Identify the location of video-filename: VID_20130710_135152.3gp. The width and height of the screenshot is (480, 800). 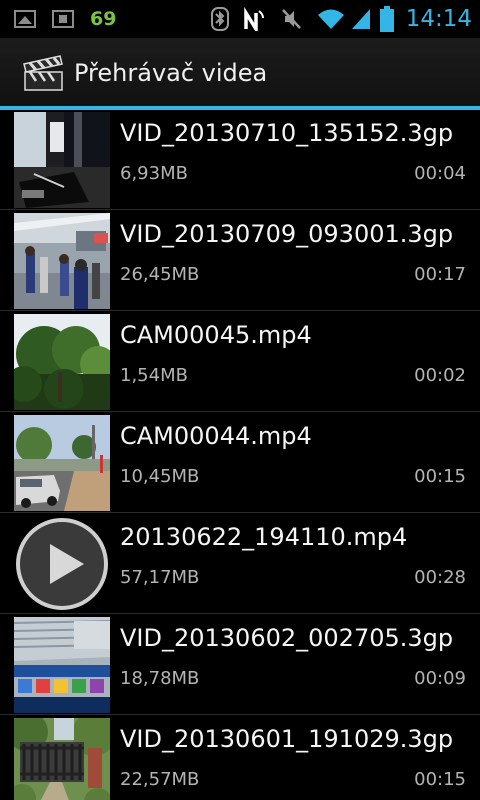
(287, 133).